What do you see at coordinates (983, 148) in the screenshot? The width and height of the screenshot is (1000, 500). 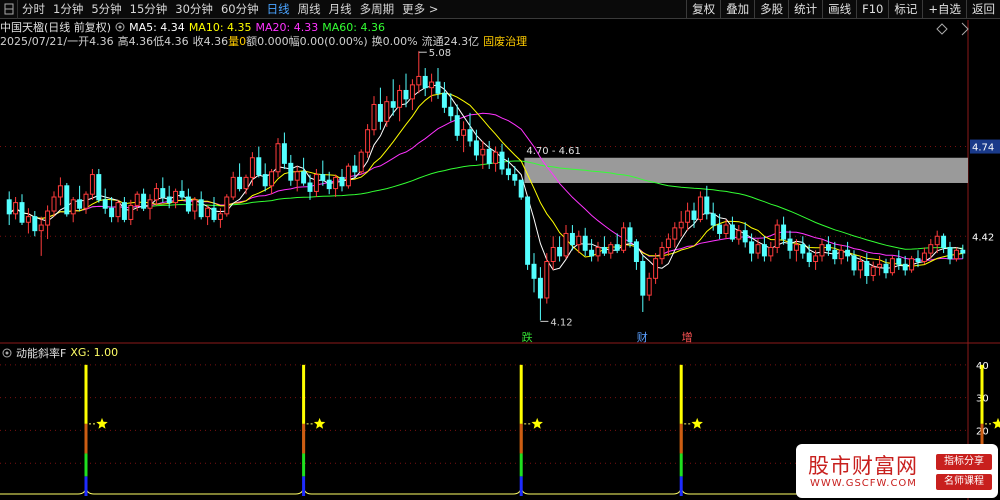 I see `price-tick-label: 4.74` at bounding box center [983, 148].